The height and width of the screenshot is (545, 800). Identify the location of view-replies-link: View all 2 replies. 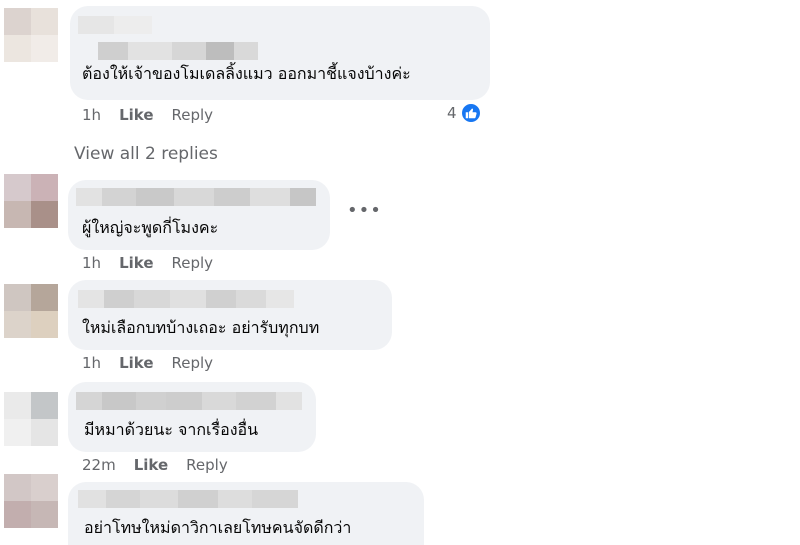
(146, 154).